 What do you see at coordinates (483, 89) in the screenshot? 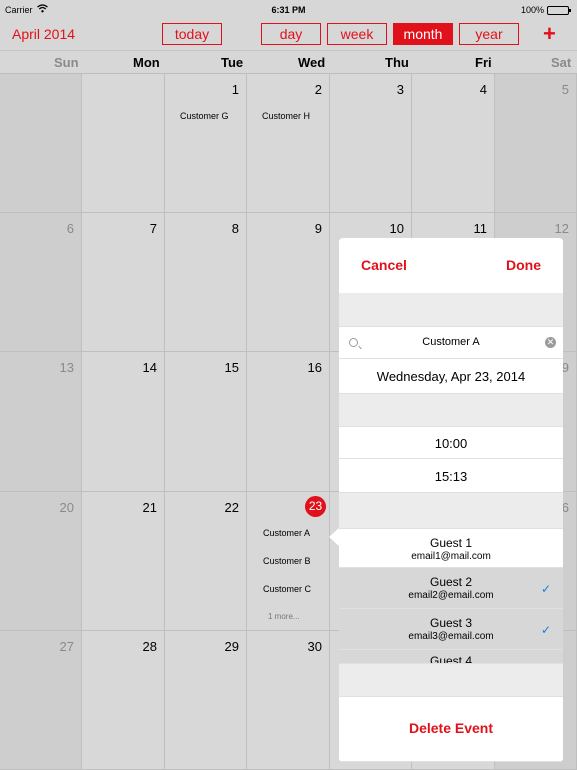
I see `day-number: 4` at bounding box center [483, 89].